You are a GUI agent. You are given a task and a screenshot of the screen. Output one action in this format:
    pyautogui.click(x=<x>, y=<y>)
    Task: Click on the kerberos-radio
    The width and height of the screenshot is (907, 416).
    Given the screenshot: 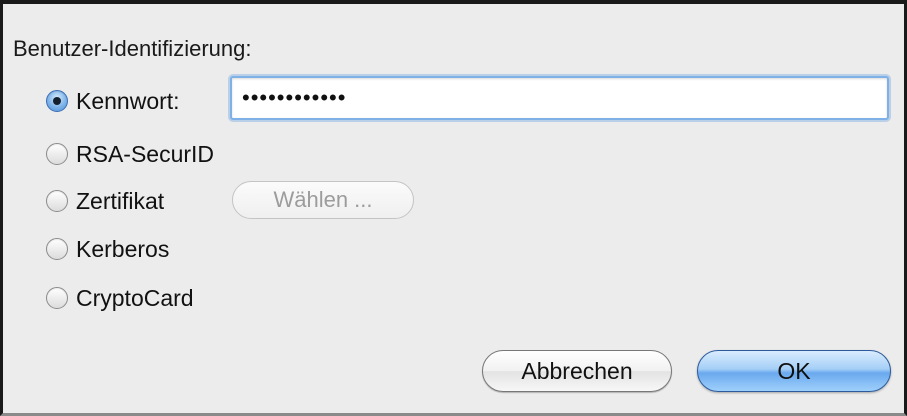 What is the action you would take?
    pyautogui.click(x=57, y=249)
    